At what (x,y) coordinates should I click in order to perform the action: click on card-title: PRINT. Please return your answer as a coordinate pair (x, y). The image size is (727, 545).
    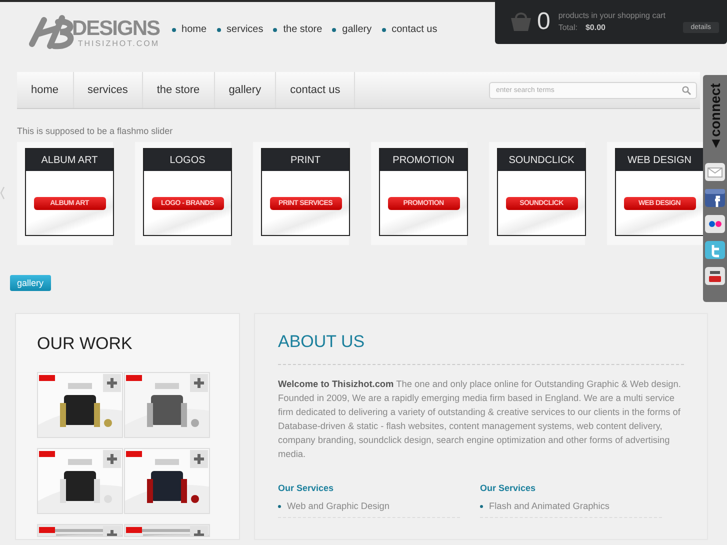
    Looking at the image, I should click on (305, 160).